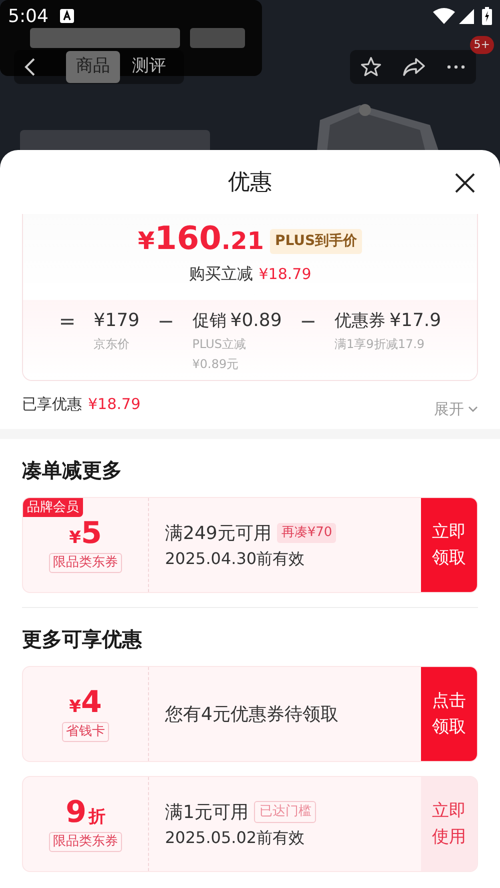 Image resolution: width=500 pixels, height=888 pixels. I want to click on notification-icon, so click(67, 16).